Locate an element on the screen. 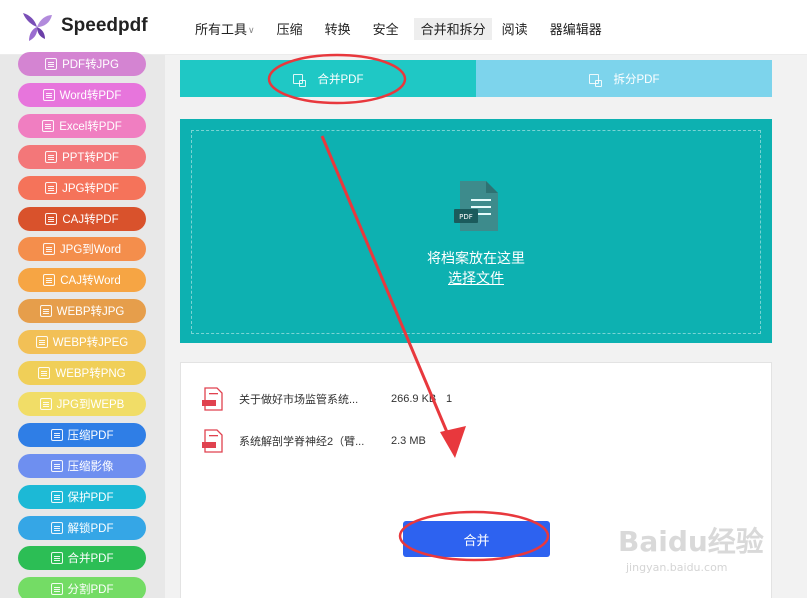 The width and height of the screenshot is (807, 598). excel-icon is located at coordinates (48, 125).